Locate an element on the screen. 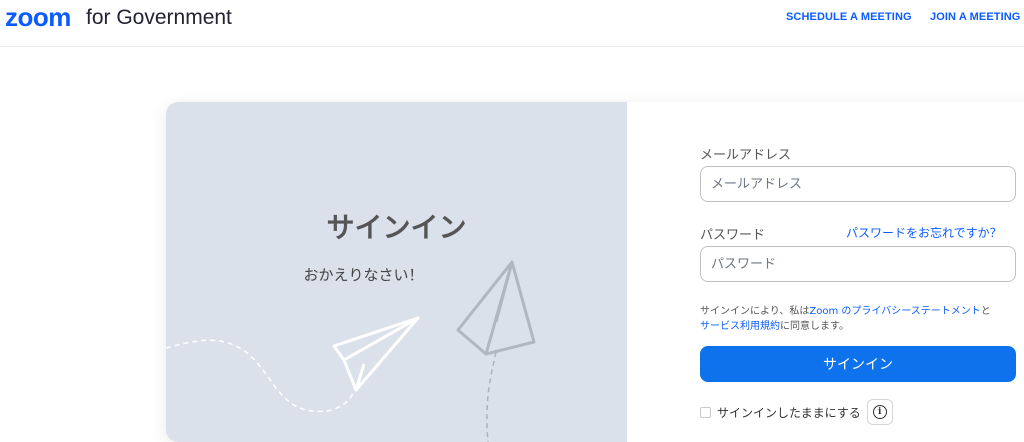  privacy-statement-link: Zoom のプライバシーステートメント is located at coordinates (894, 311).